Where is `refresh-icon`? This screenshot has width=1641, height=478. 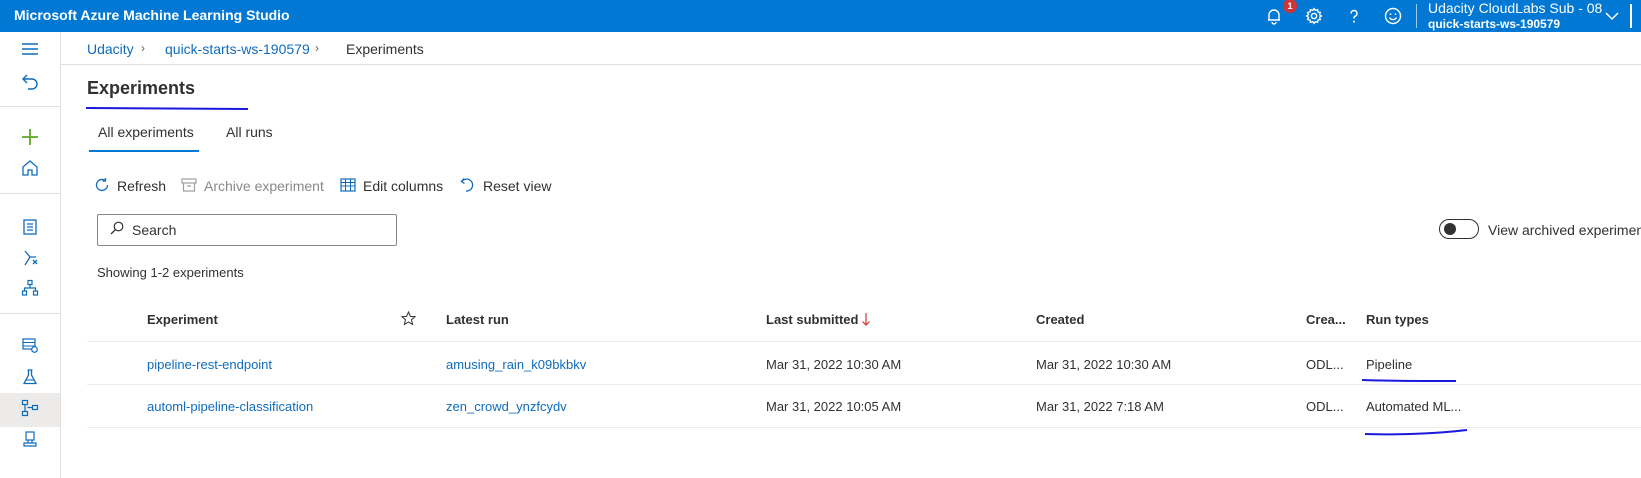
refresh-icon is located at coordinates (102, 186).